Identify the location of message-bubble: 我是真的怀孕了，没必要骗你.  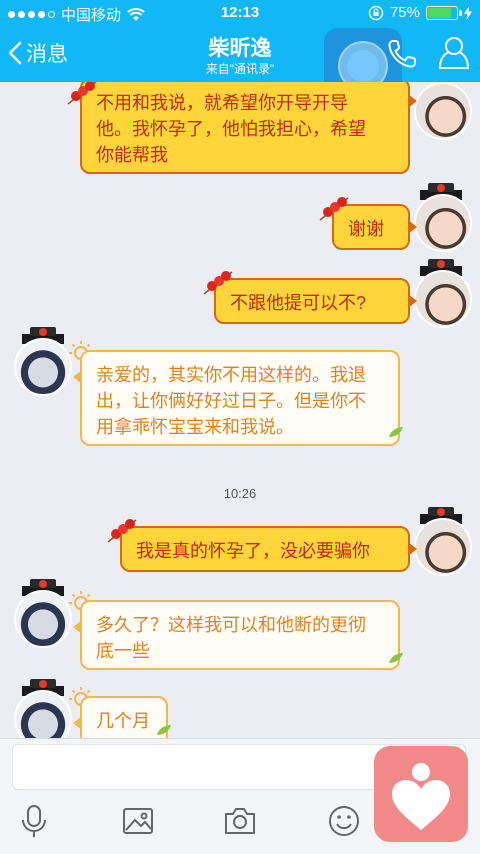
(268, 549).